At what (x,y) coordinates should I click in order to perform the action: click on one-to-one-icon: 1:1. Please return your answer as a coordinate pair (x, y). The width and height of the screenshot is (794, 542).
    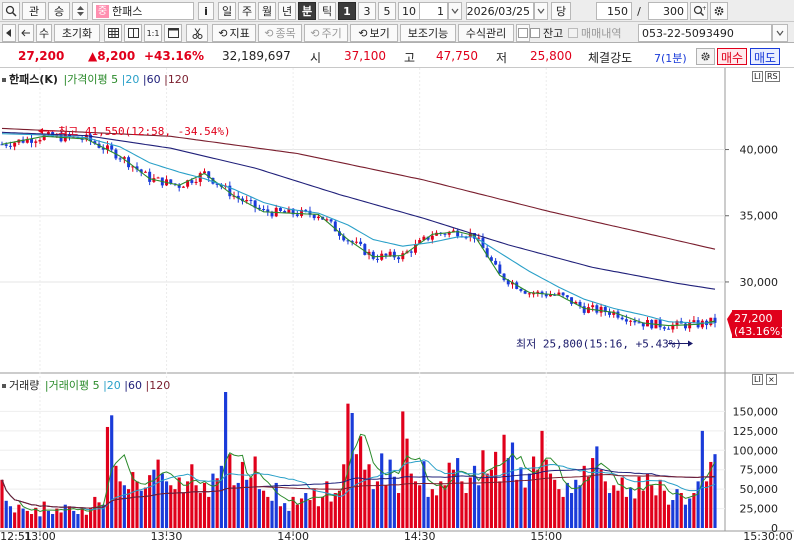
    Looking at the image, I should click on (153, 33).